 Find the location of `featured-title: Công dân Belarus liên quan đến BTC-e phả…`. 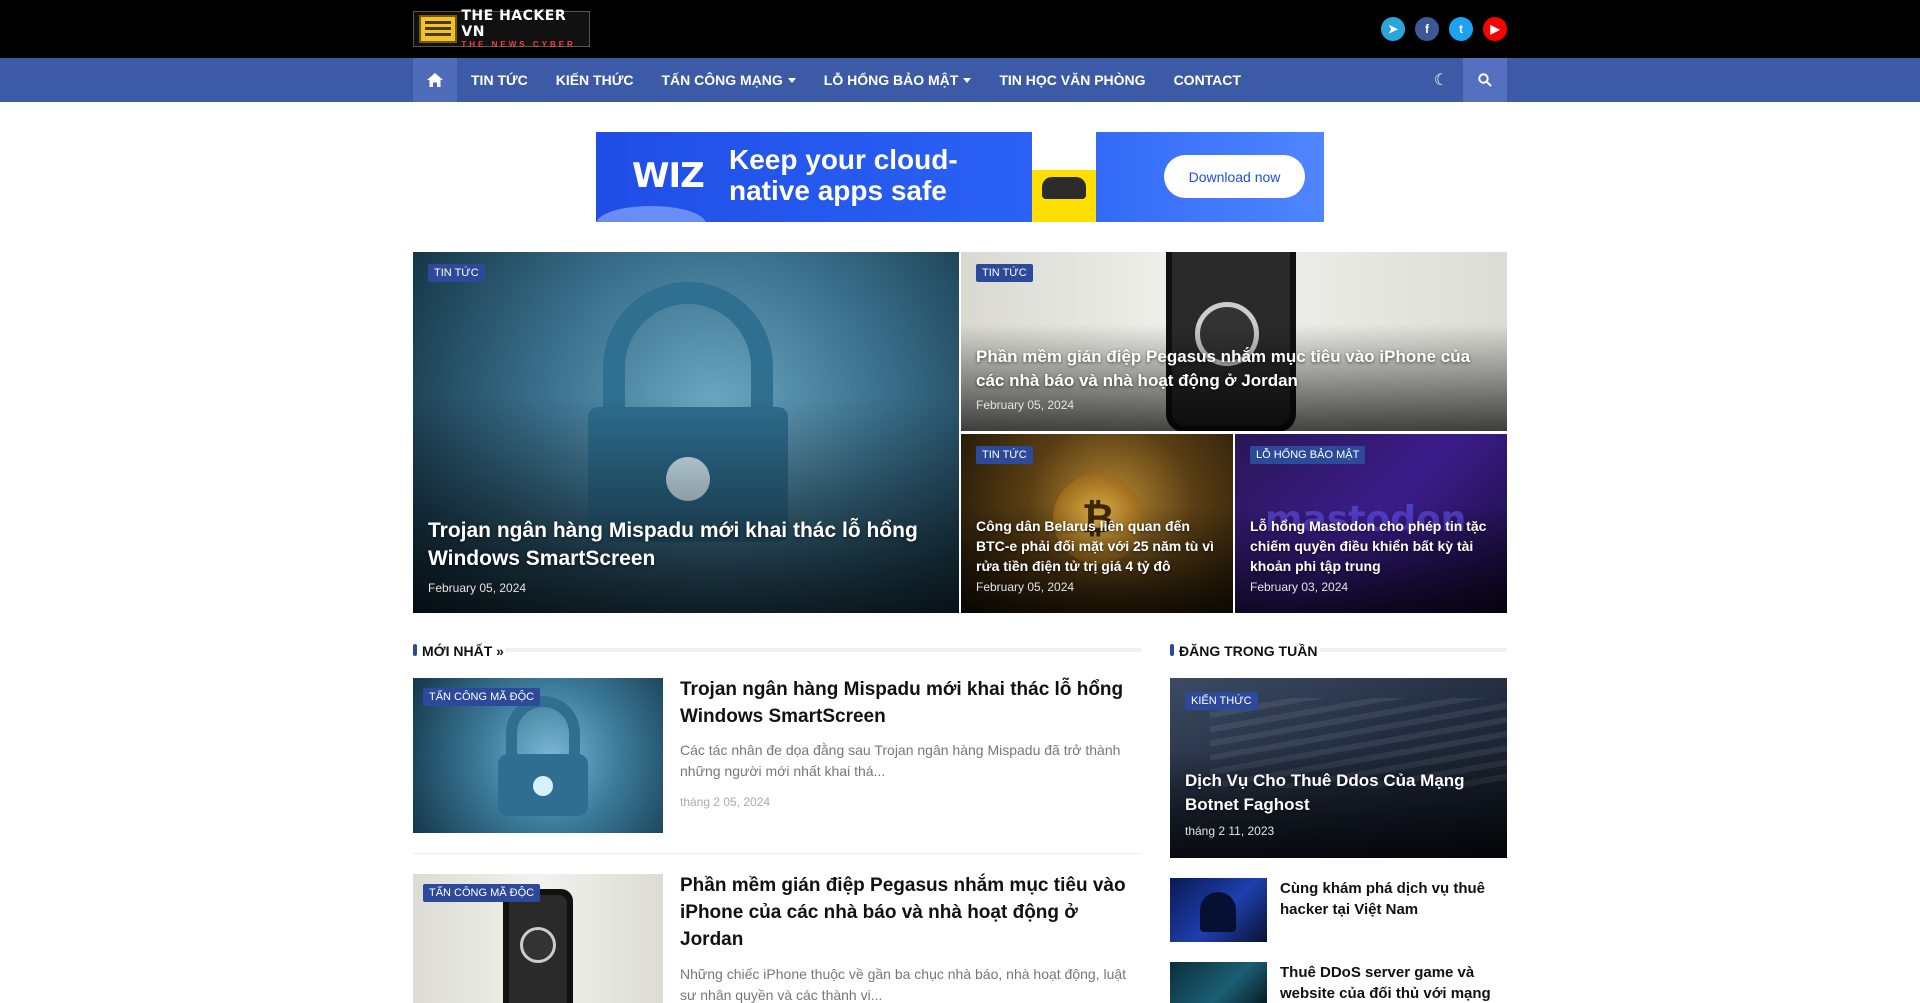

featured-title: Công dân Belarus liên quan đến BTC-e phả… is located at coordinates (1098, 546).